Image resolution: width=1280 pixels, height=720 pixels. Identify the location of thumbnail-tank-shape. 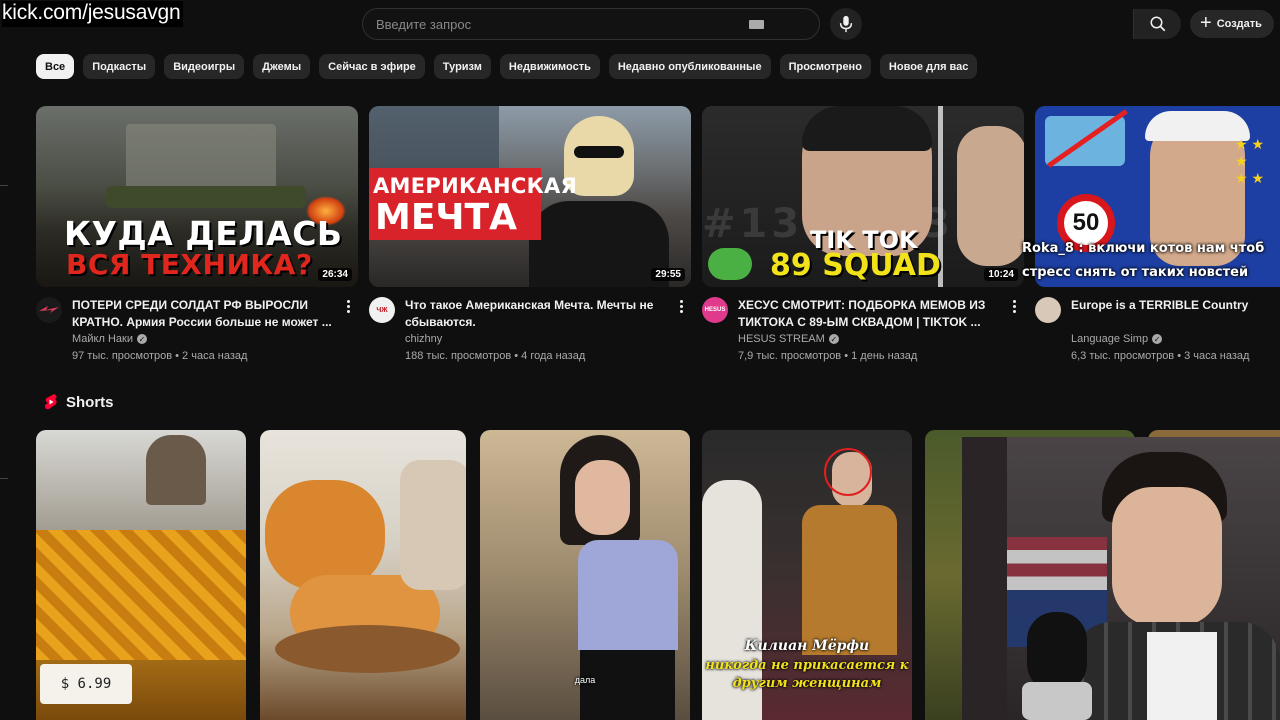
(206, 197).